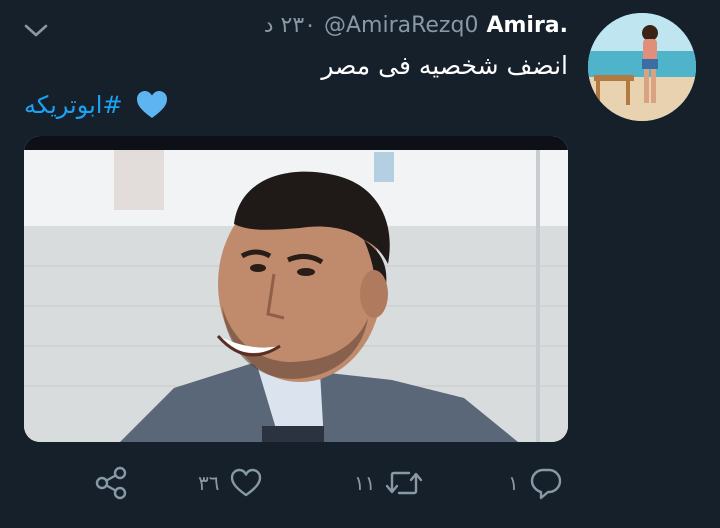  What do you see at coordinates (444, 65) in the screenshot?
I see `tweet-text: انضف شخصيه فى مصر` at bounding box center [444, 65].